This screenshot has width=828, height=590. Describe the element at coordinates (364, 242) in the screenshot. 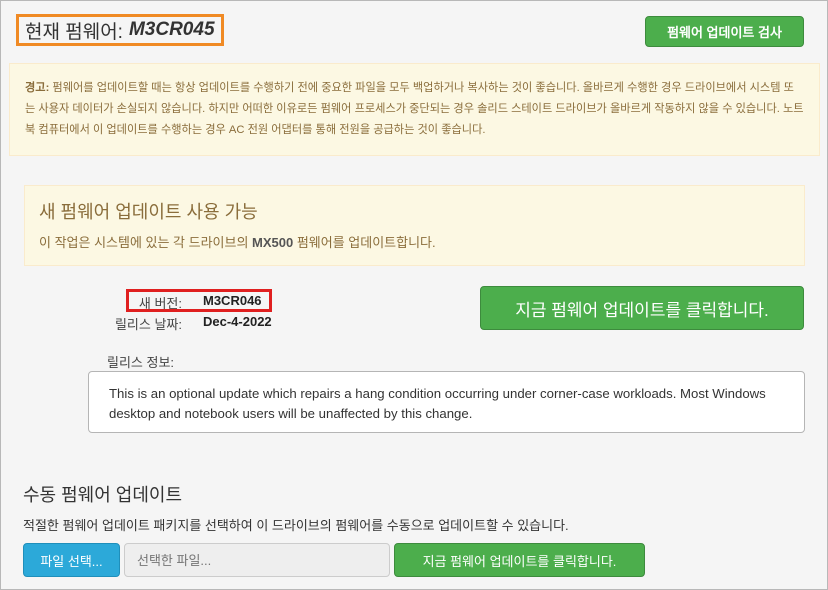

I see `desc-after: 펌웨어를 업데이트합니다.` at that location.